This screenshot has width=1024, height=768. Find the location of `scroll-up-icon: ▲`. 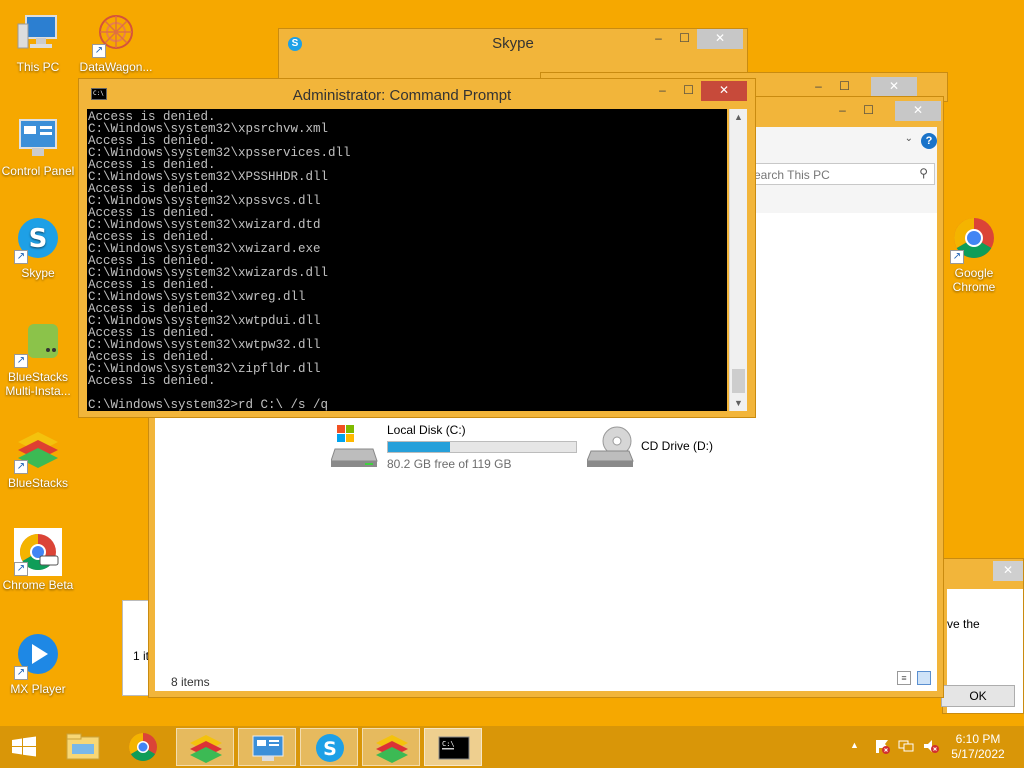

scroll-up-icon: ▲ is located at coordinates (738, 117).